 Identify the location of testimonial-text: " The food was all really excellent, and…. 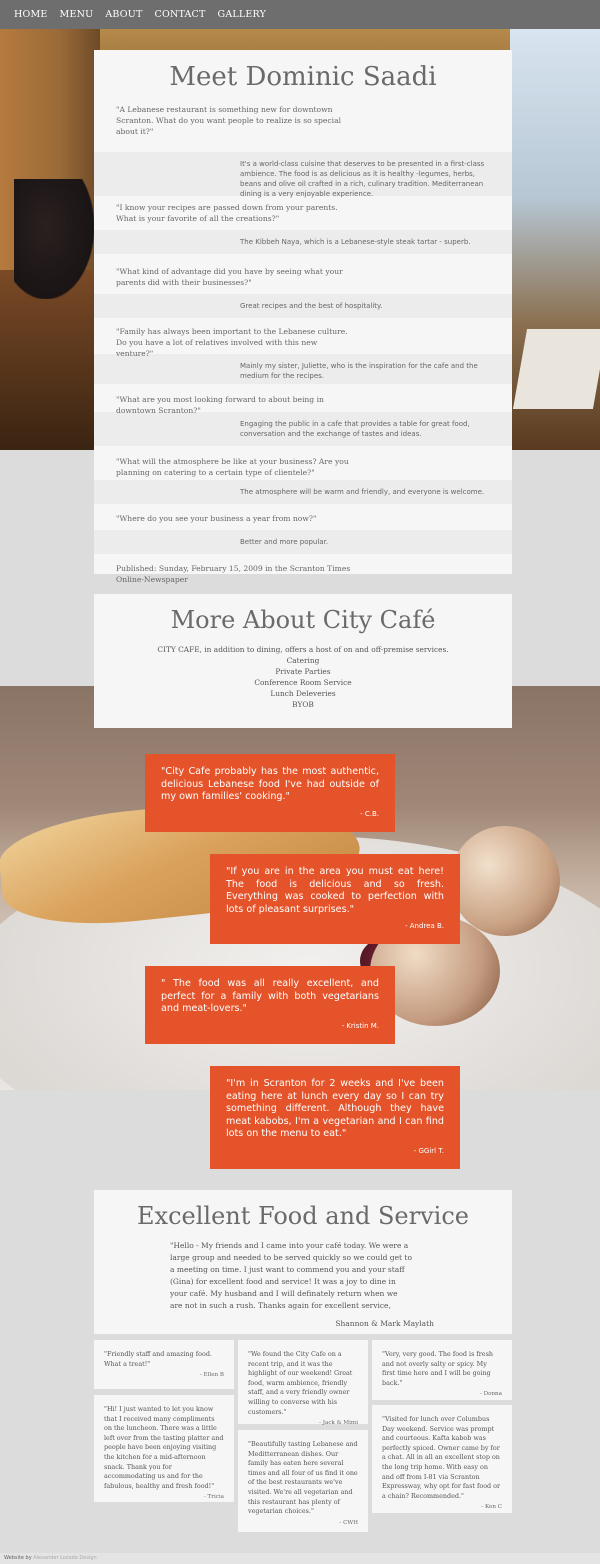
(270, 996).